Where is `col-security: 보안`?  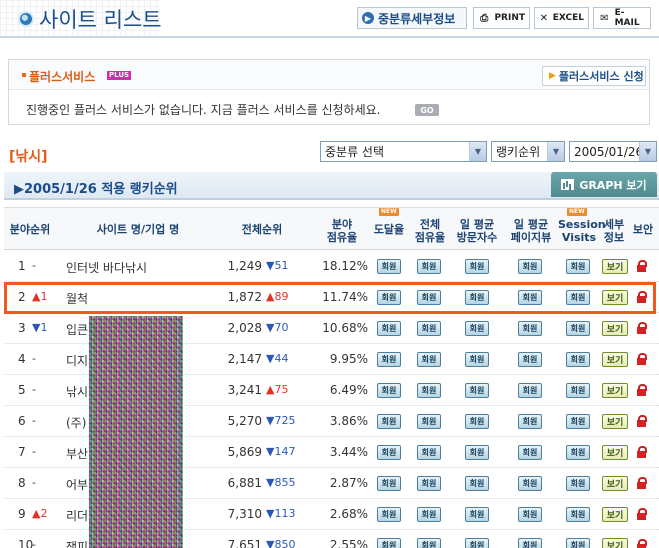
col-security: 보안 is located at coordinates (643, 229).